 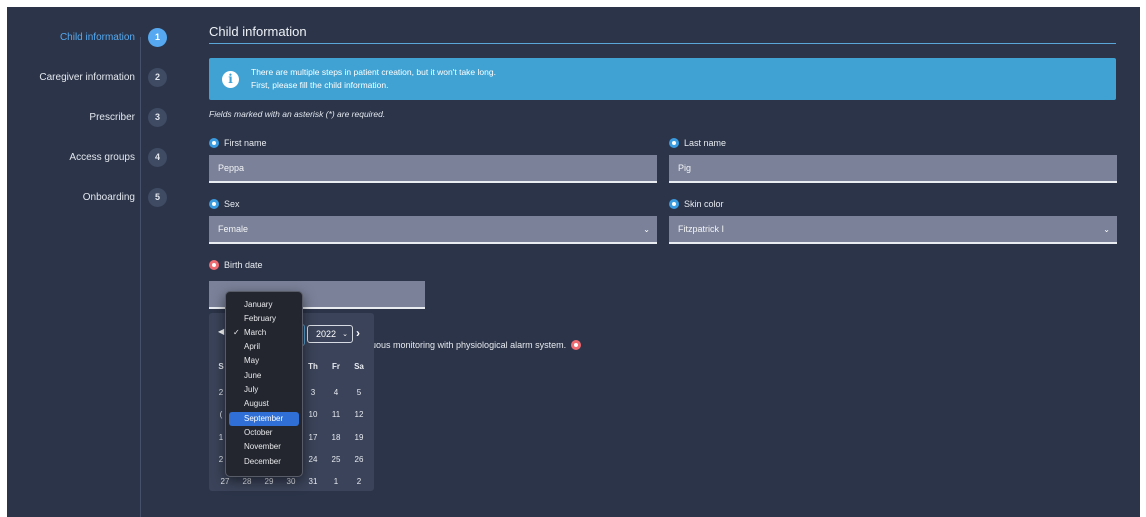 What do you see at coordinates (359, 414) in the screenshot?
I see `calendar-day: 12` at bounding box center [359, 414].